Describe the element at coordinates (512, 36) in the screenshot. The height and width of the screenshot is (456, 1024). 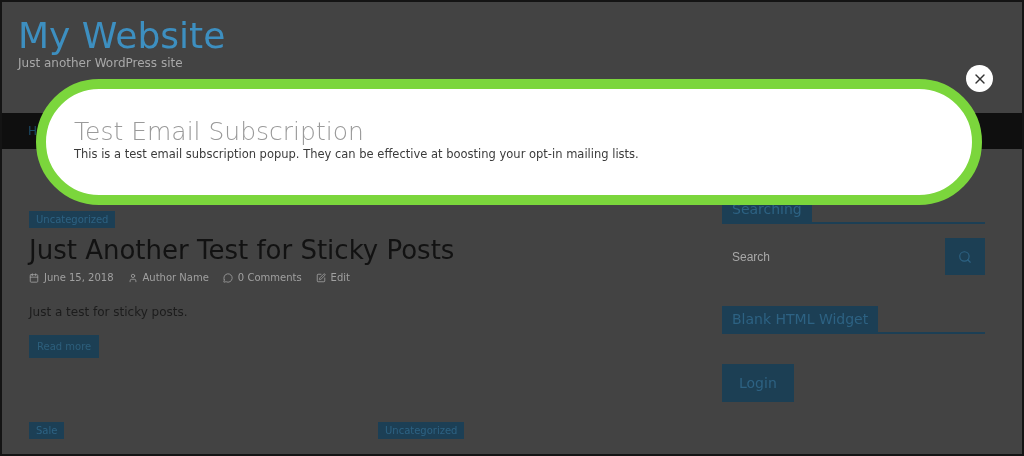
I see `site-title: My Website` at that location.